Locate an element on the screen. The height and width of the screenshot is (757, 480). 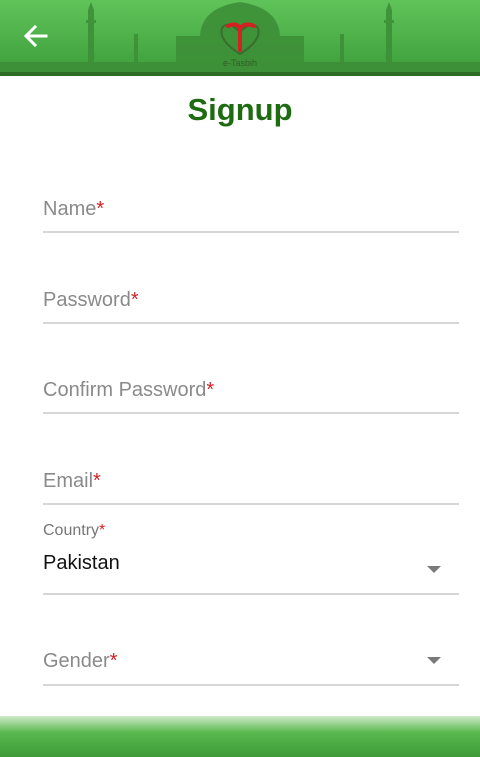
page-title: Signup is located at coordinates (240, 109).